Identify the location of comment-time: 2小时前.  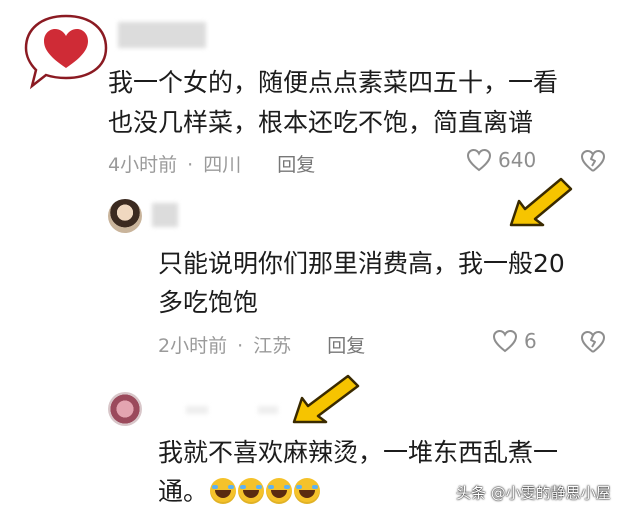
(193, 346).